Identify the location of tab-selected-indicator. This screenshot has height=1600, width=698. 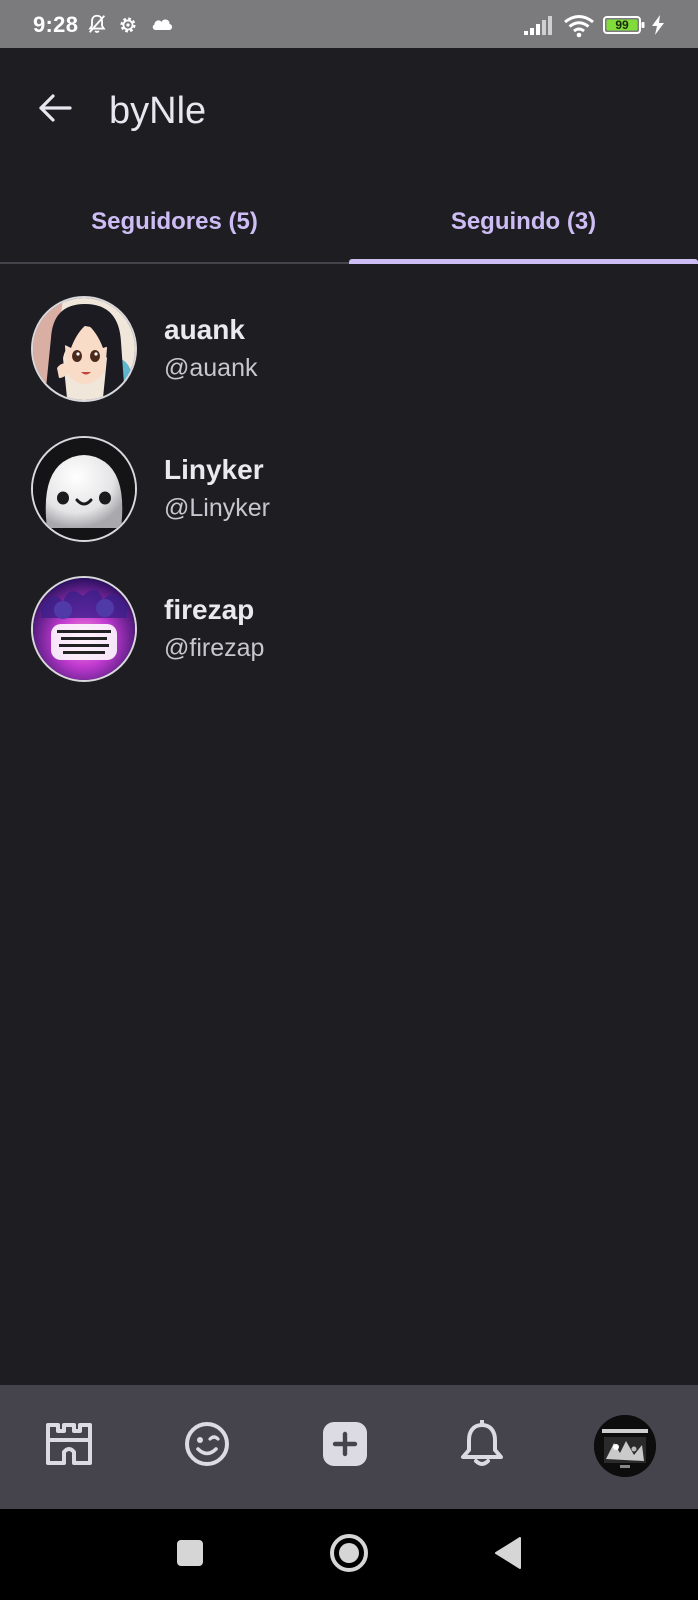
(523, 261).